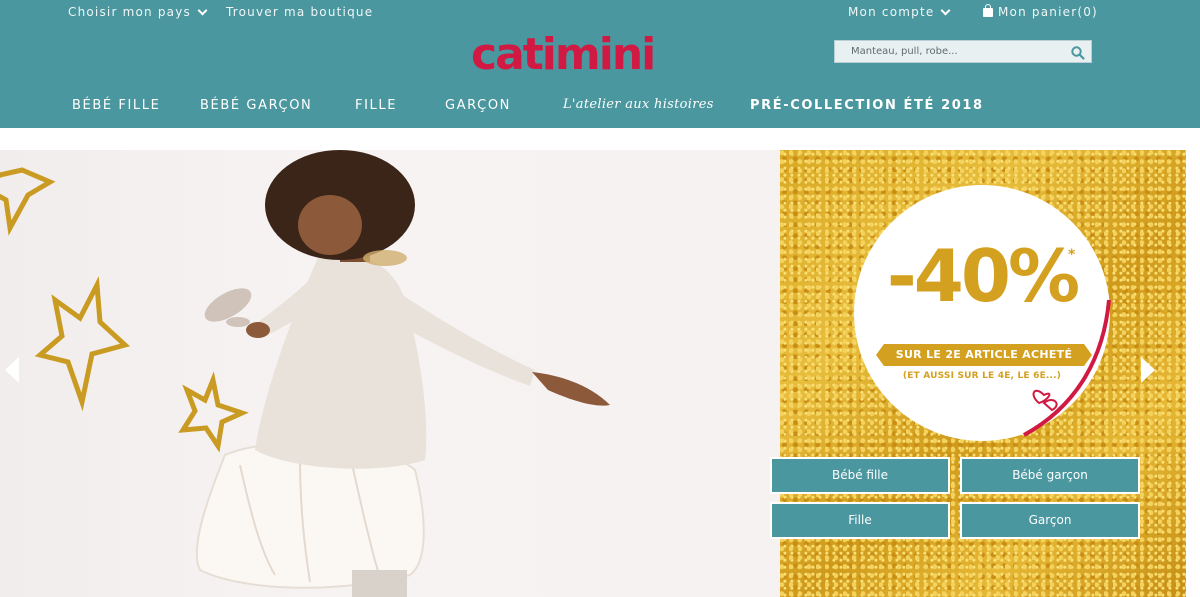 The height and width of the screenshot is (597, 1200). I want to click on category-button-fille: Fille, so click(860, 520).